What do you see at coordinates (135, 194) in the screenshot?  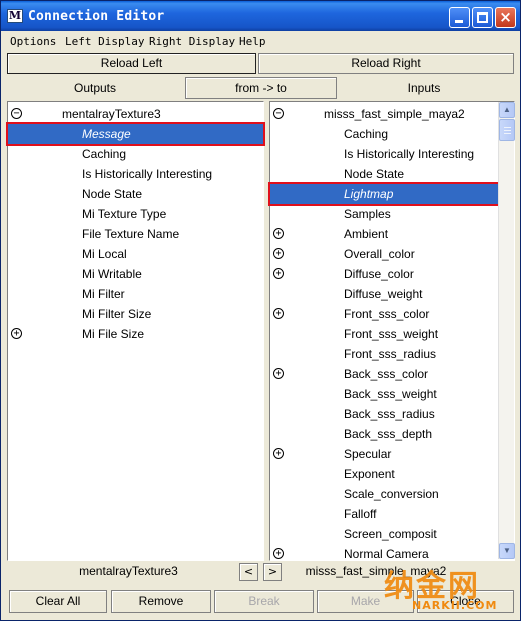 I see `left-attr-node-state: Node State` at bounding box center [135, 194].